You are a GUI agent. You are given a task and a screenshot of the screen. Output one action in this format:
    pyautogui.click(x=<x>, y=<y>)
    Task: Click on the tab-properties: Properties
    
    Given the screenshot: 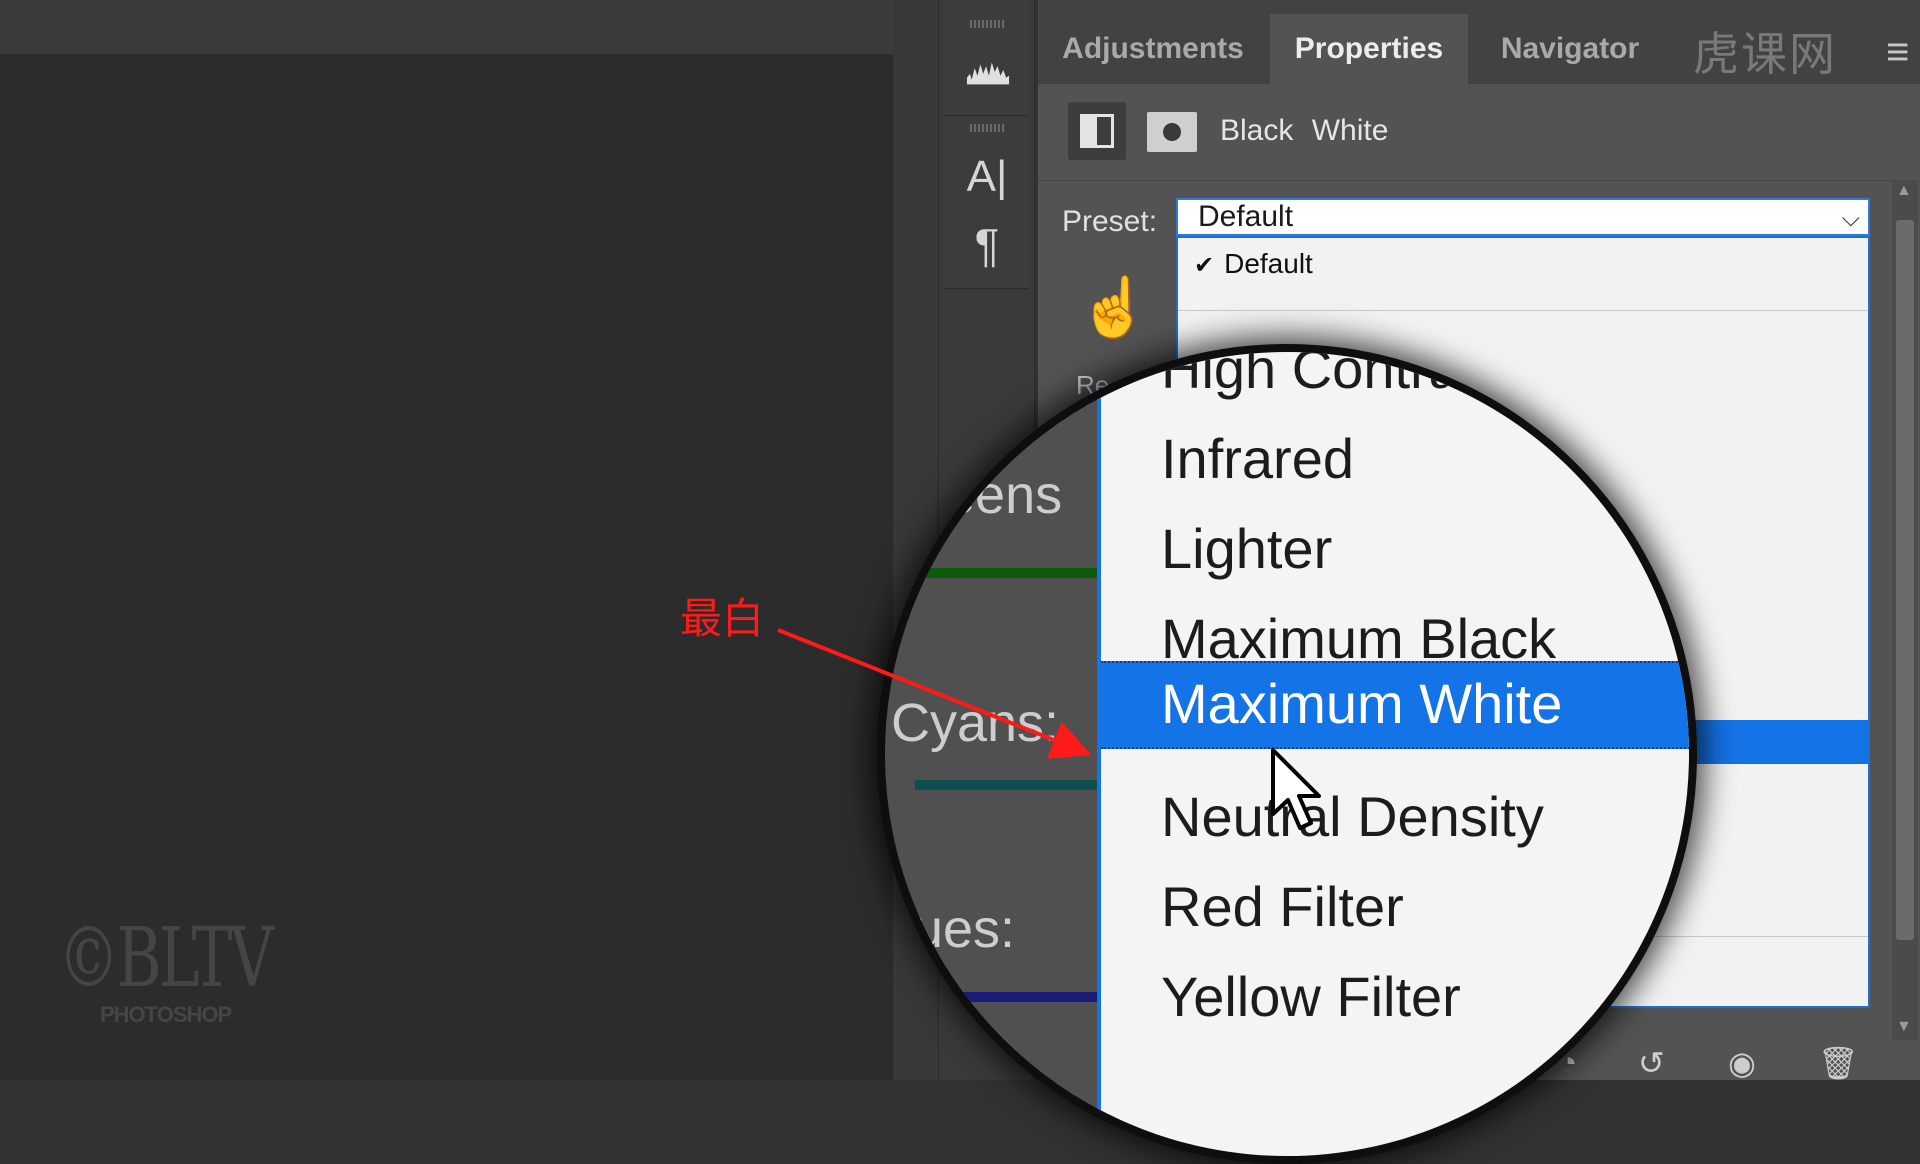 What is the action you would take?
    pyautogui.click(x=1369, y=49)
    